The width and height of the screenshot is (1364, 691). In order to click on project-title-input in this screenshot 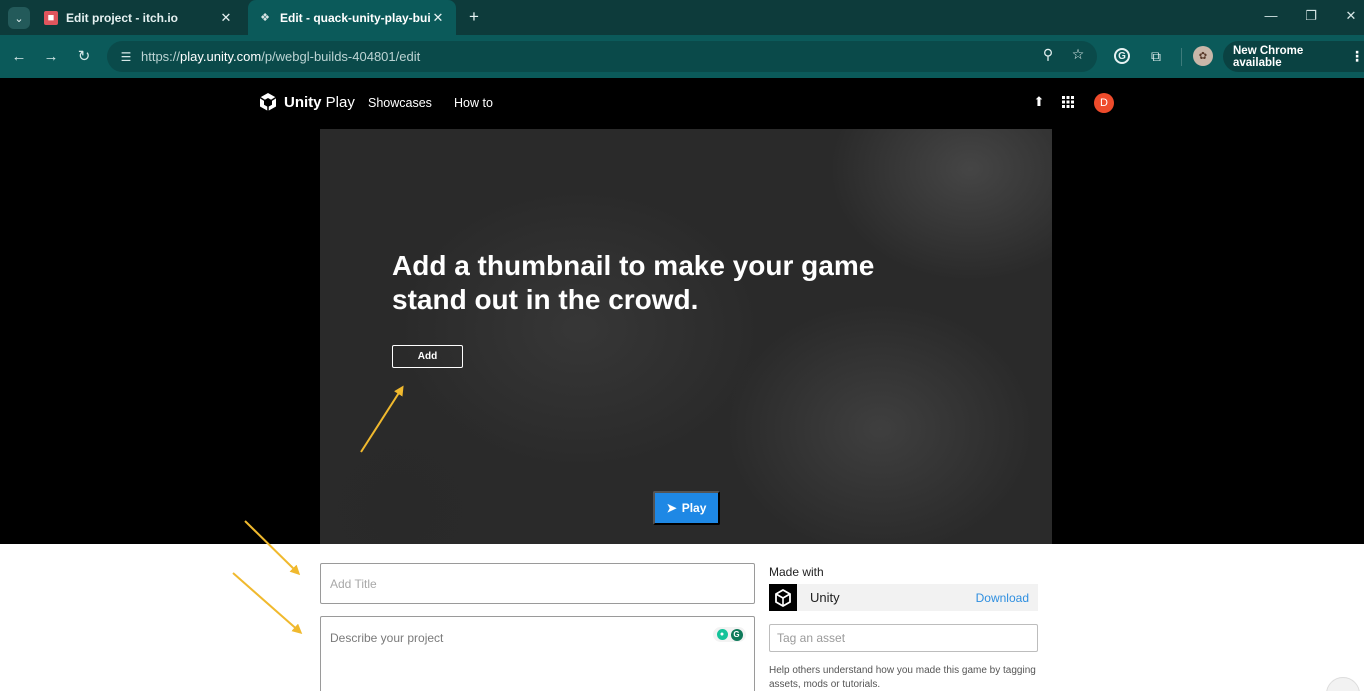, I will do `click(537, 583)`.